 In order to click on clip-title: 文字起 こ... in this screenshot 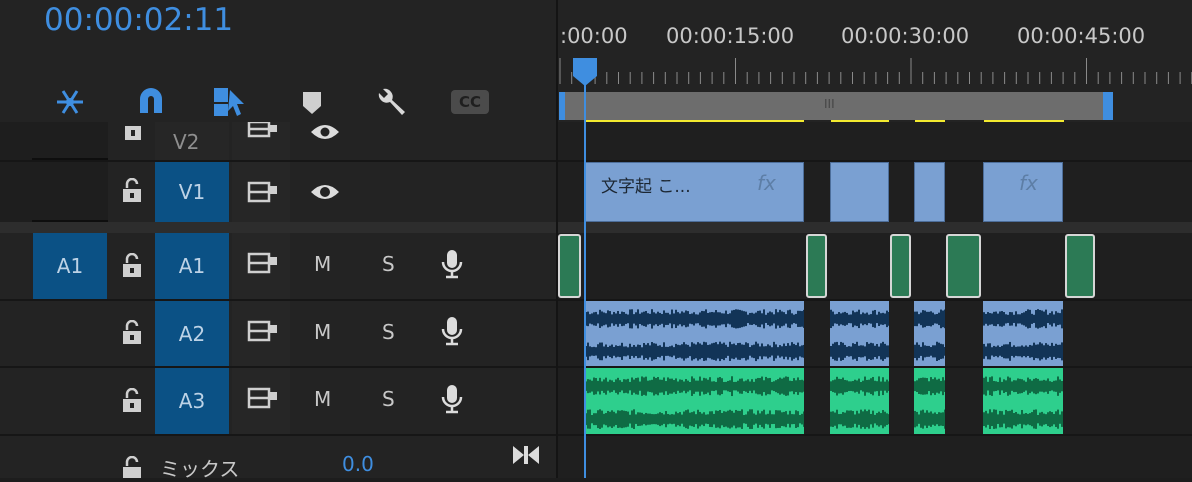, I will do `click(646, 187)`.